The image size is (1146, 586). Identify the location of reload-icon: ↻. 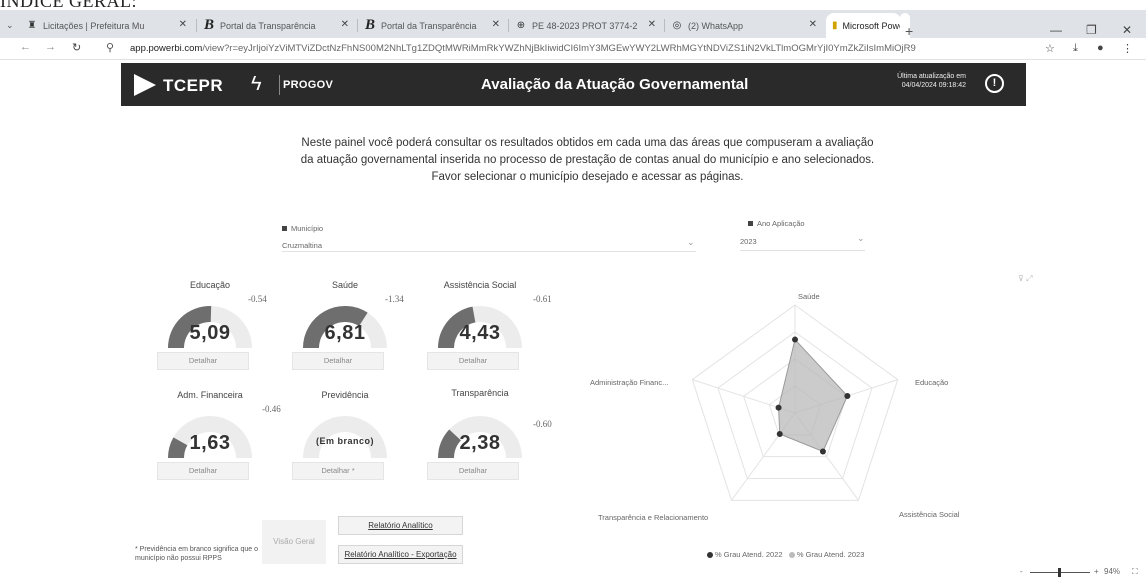
(76, 47).